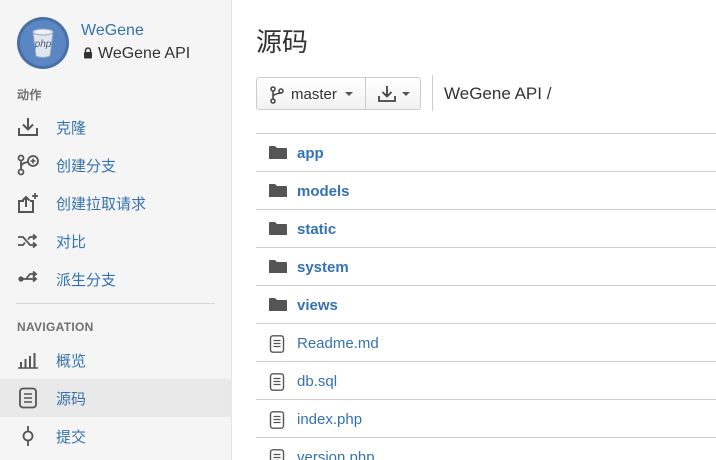  What do you see at coordinates (277, 97) in the screenshot?
I see `branch-icon` at bounding box center [277, 97].